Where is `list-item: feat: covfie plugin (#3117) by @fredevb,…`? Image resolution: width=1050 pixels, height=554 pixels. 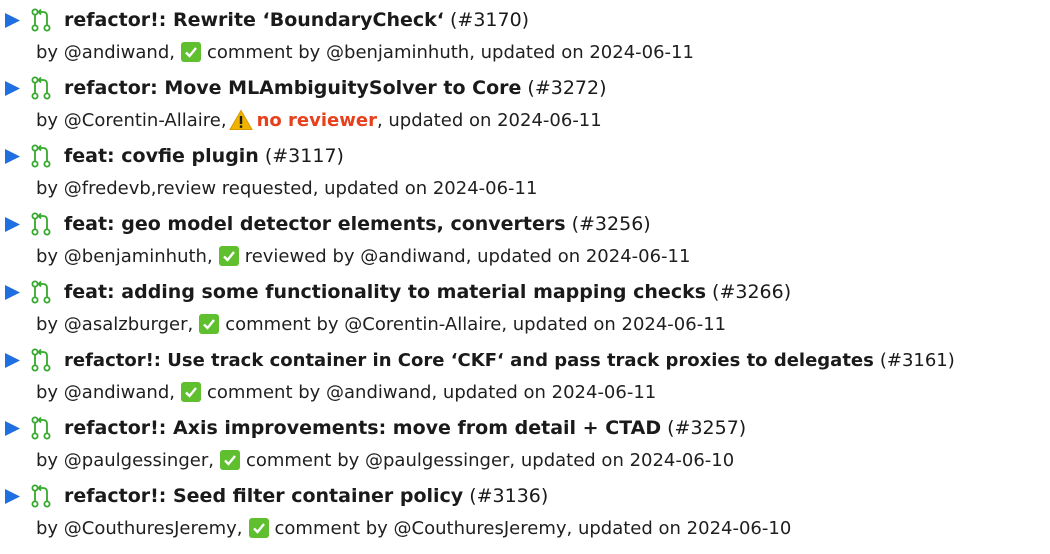
list-item: feat: covfie plugin (#3117) by @fredevb,… is located at coordinates (525, 173).